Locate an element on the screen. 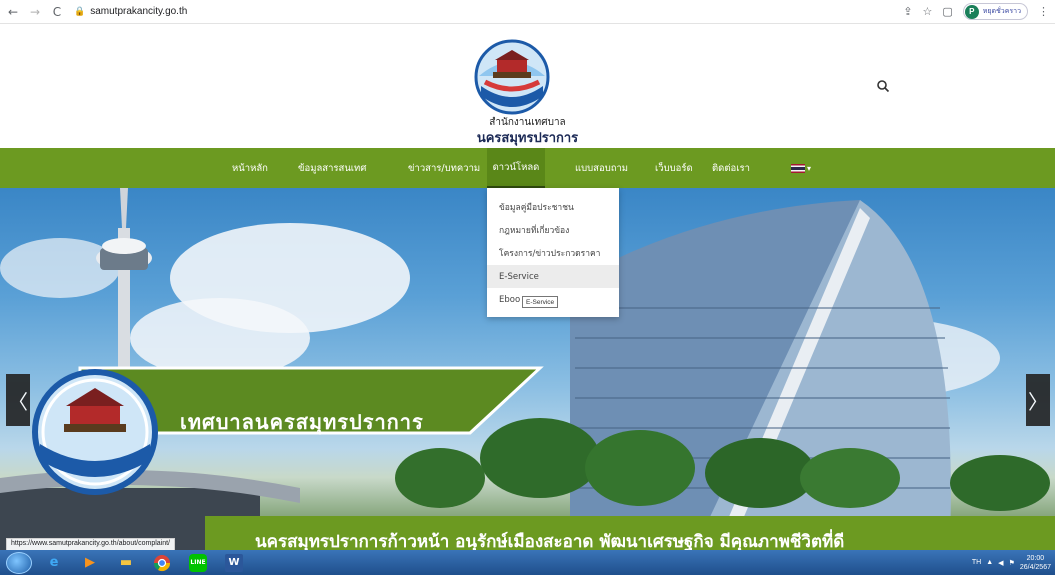 This screenshot has height=575, width=1055. clock-time: 20:00 is located at coordinates (1035, 558).